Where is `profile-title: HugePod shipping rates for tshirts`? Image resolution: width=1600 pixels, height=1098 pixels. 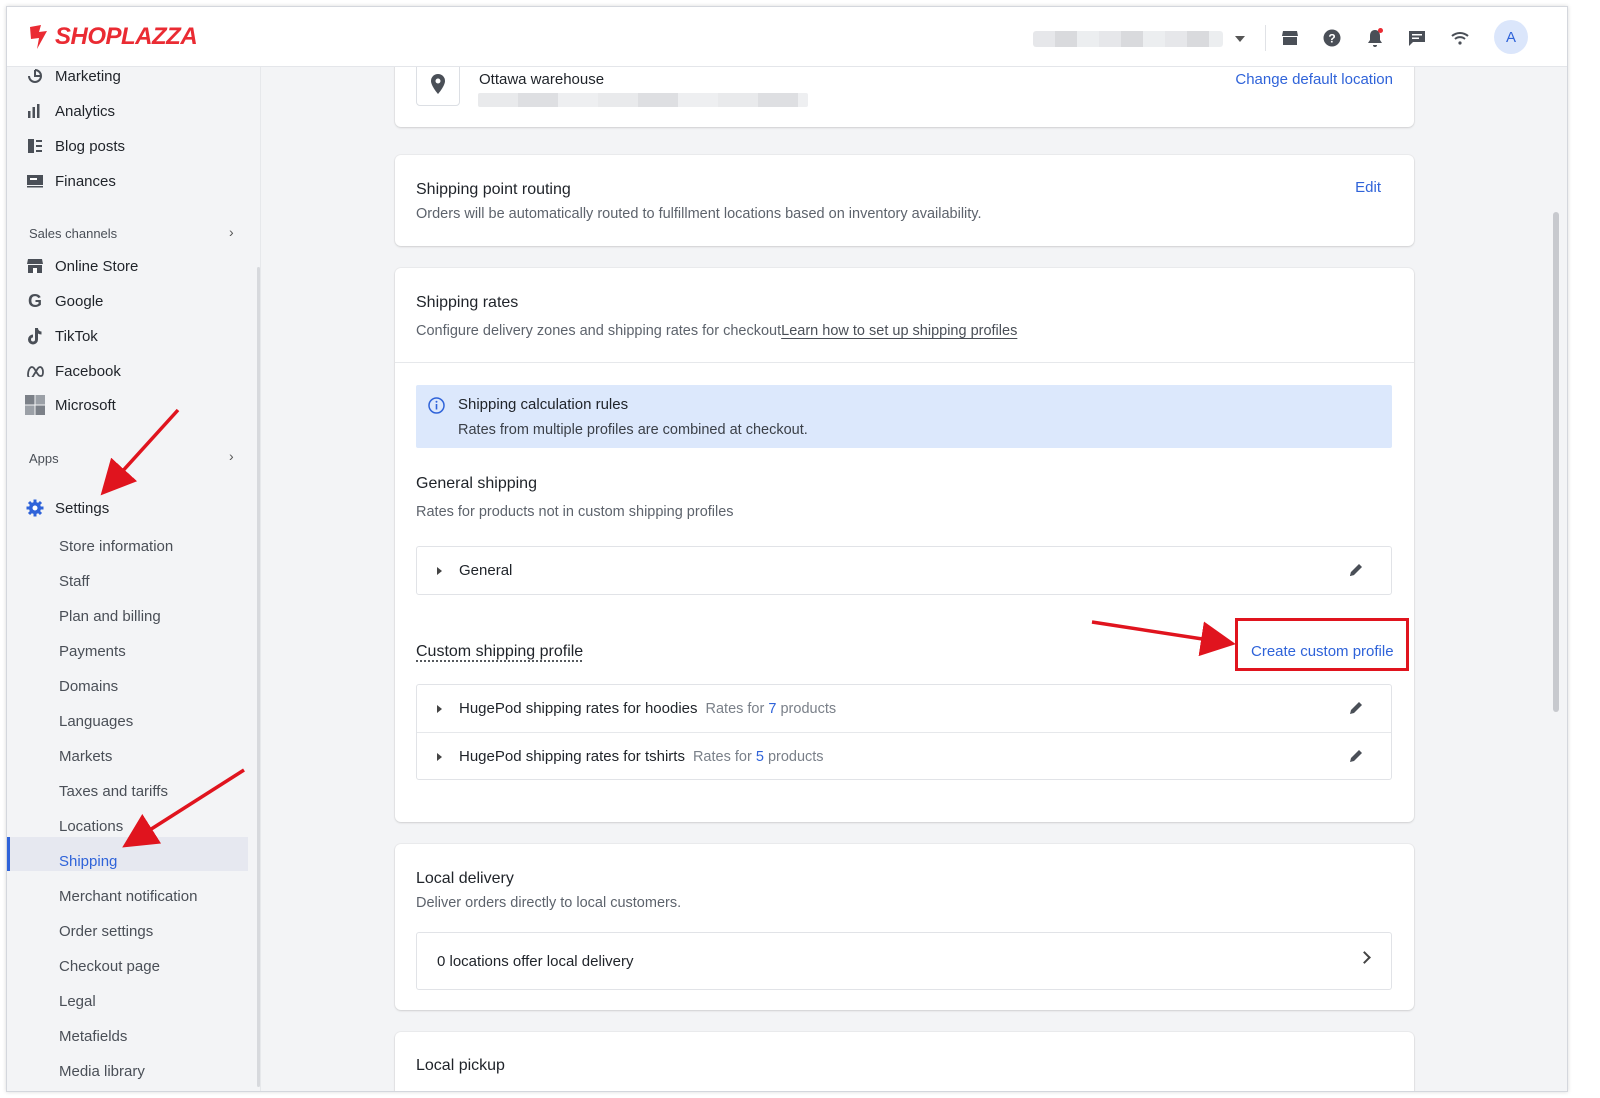 profile-title: HugePod shipping rates for tshirts is located at coordinates (572, 756).